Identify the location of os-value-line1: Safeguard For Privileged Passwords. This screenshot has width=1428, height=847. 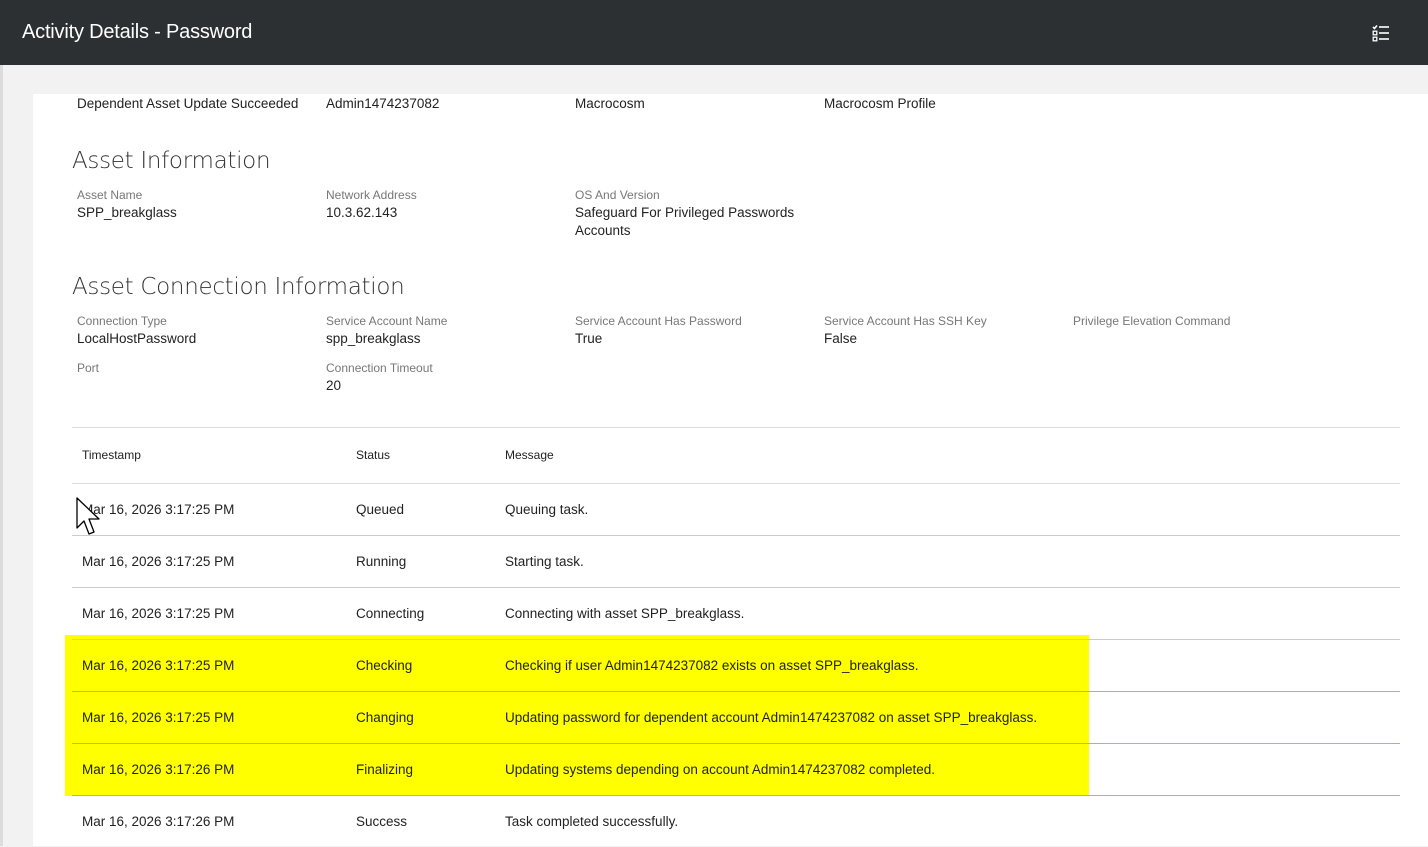
(685, 212).